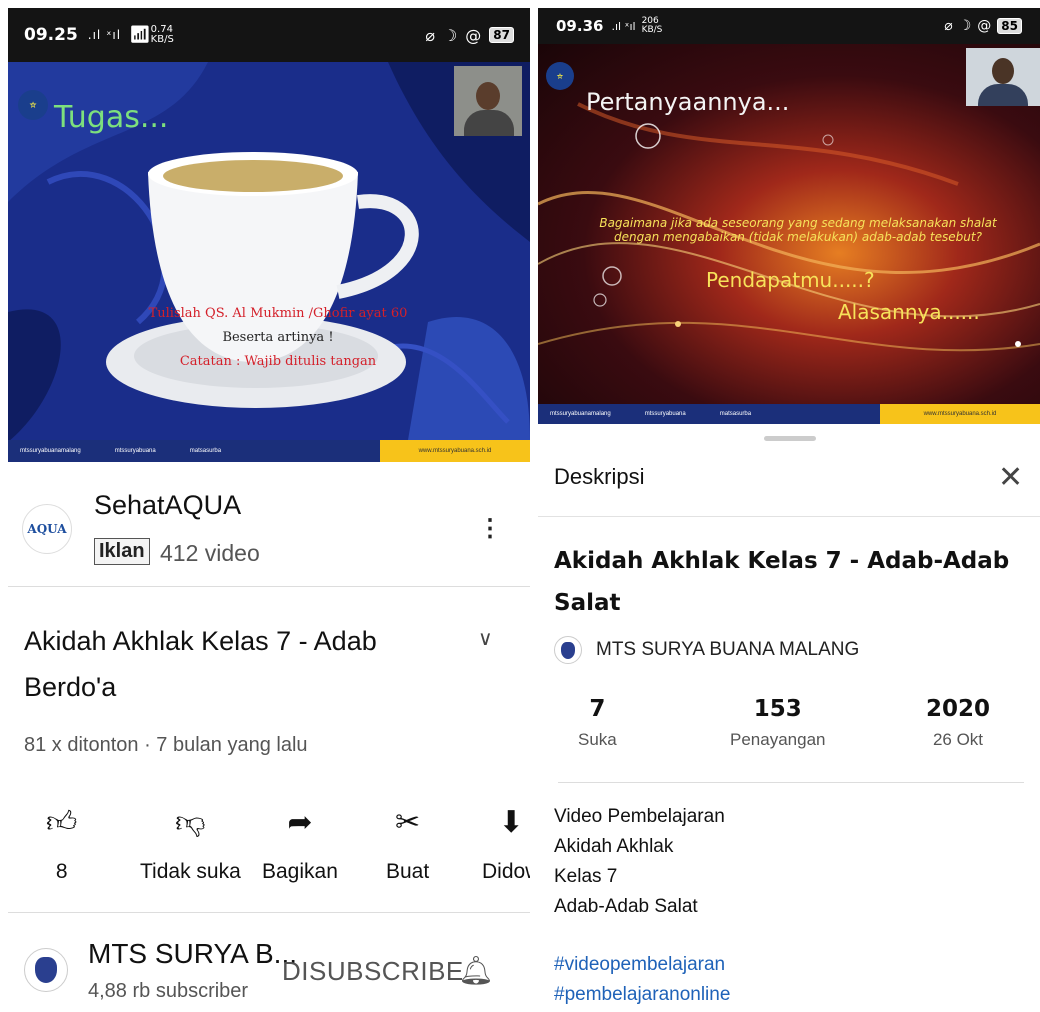 The height and width of the screenshot is (1012, 1040). What do you see at coordinates (166, 745) in the screenshot?
I see `video-meta: 81 x ditonton · 7 bulan yang lalu` at bounding box center [166, 745].